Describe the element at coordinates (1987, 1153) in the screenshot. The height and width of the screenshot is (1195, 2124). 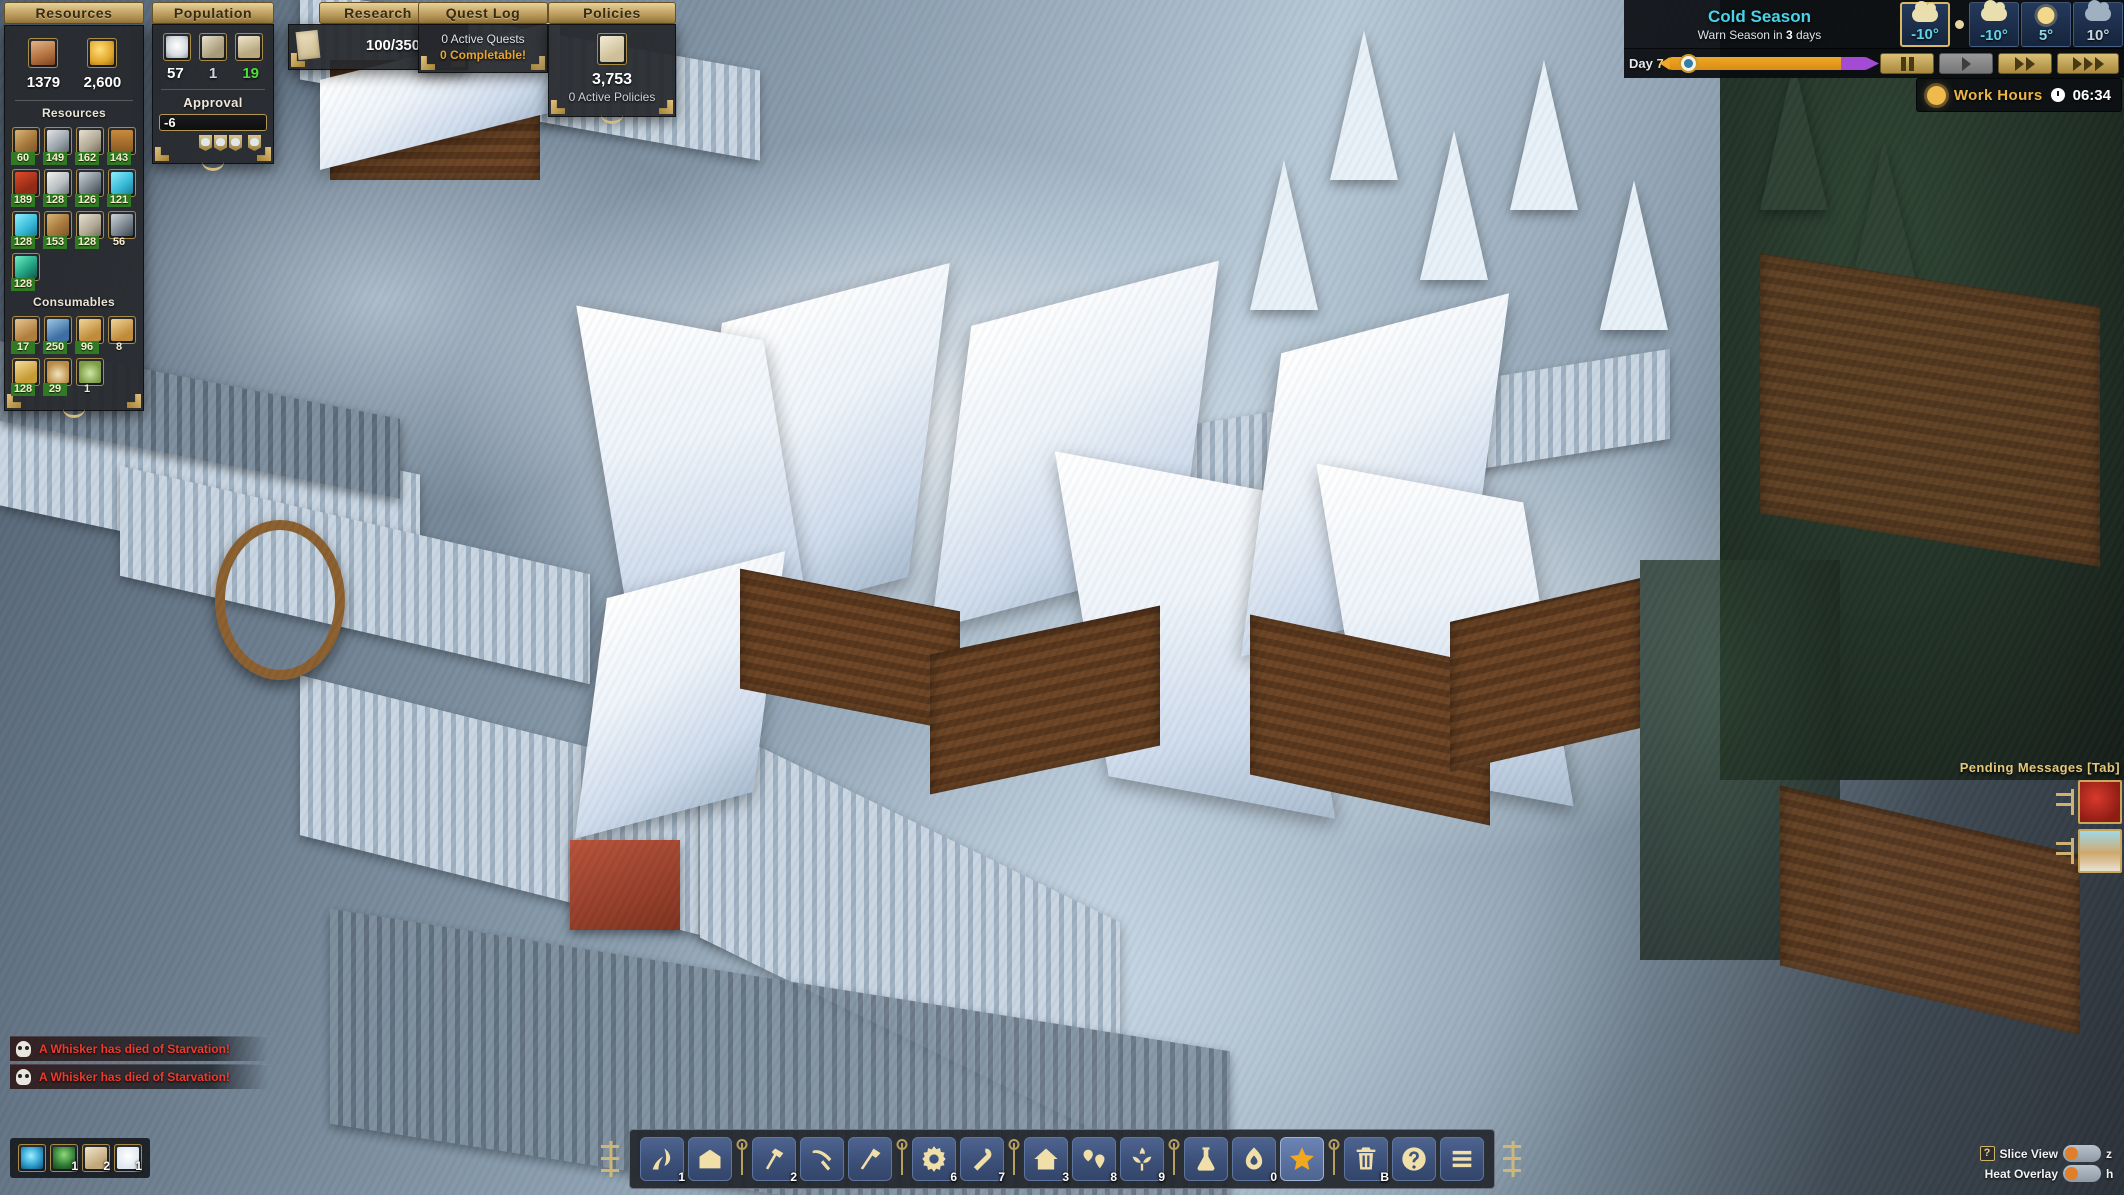
I see `question-icon: ?` at that location.